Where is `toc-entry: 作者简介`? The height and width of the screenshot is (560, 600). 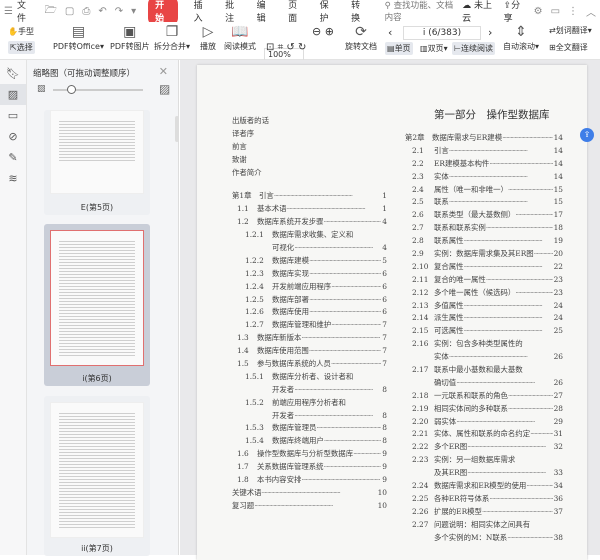 toc-entry: 作者简介 is located at coordinates (309, 173).